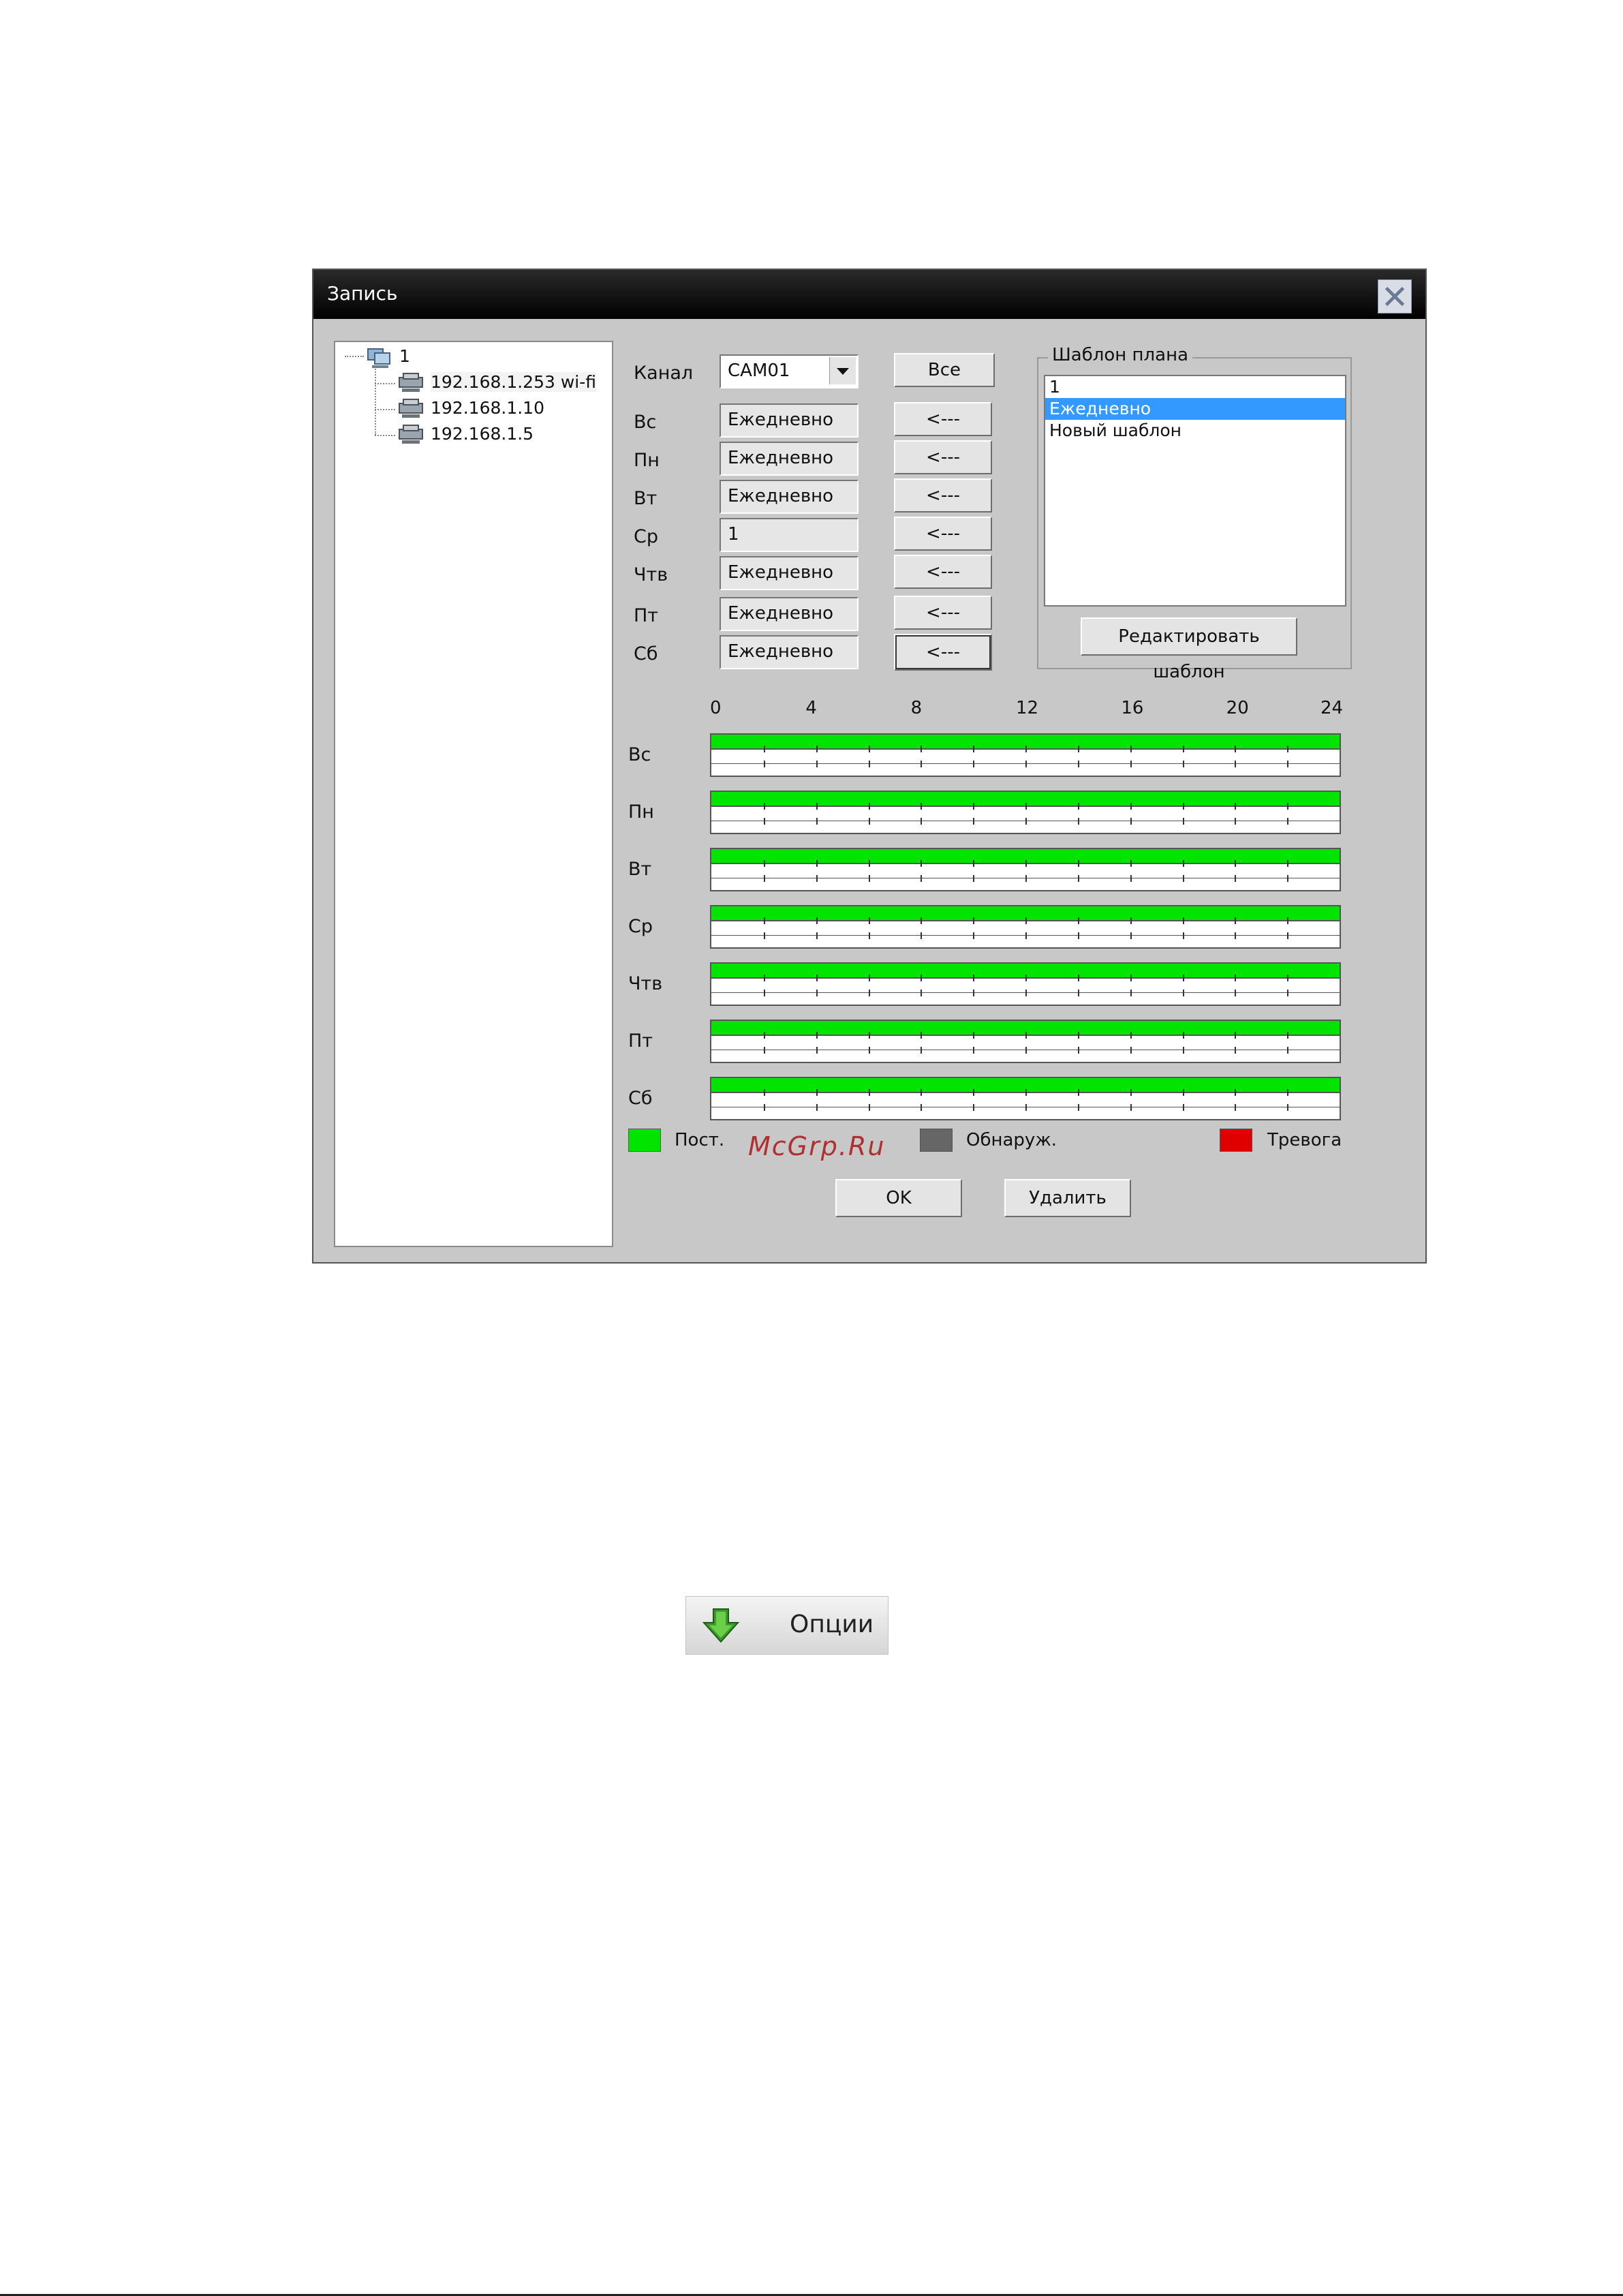 The height and width of the screenshot is (2296, 1623). Describe the element at coordinates (640, 869) in the screenshot. I see `schedule-day-label: Вт` at that location.